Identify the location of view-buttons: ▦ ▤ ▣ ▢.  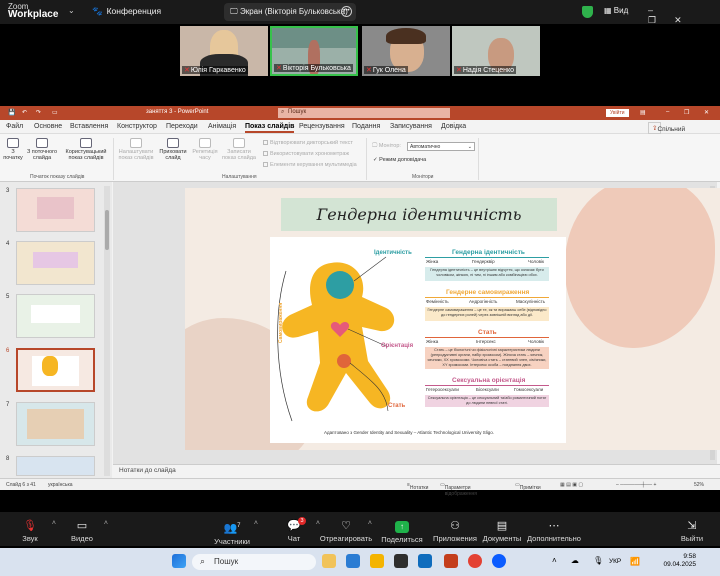
(571, 485).